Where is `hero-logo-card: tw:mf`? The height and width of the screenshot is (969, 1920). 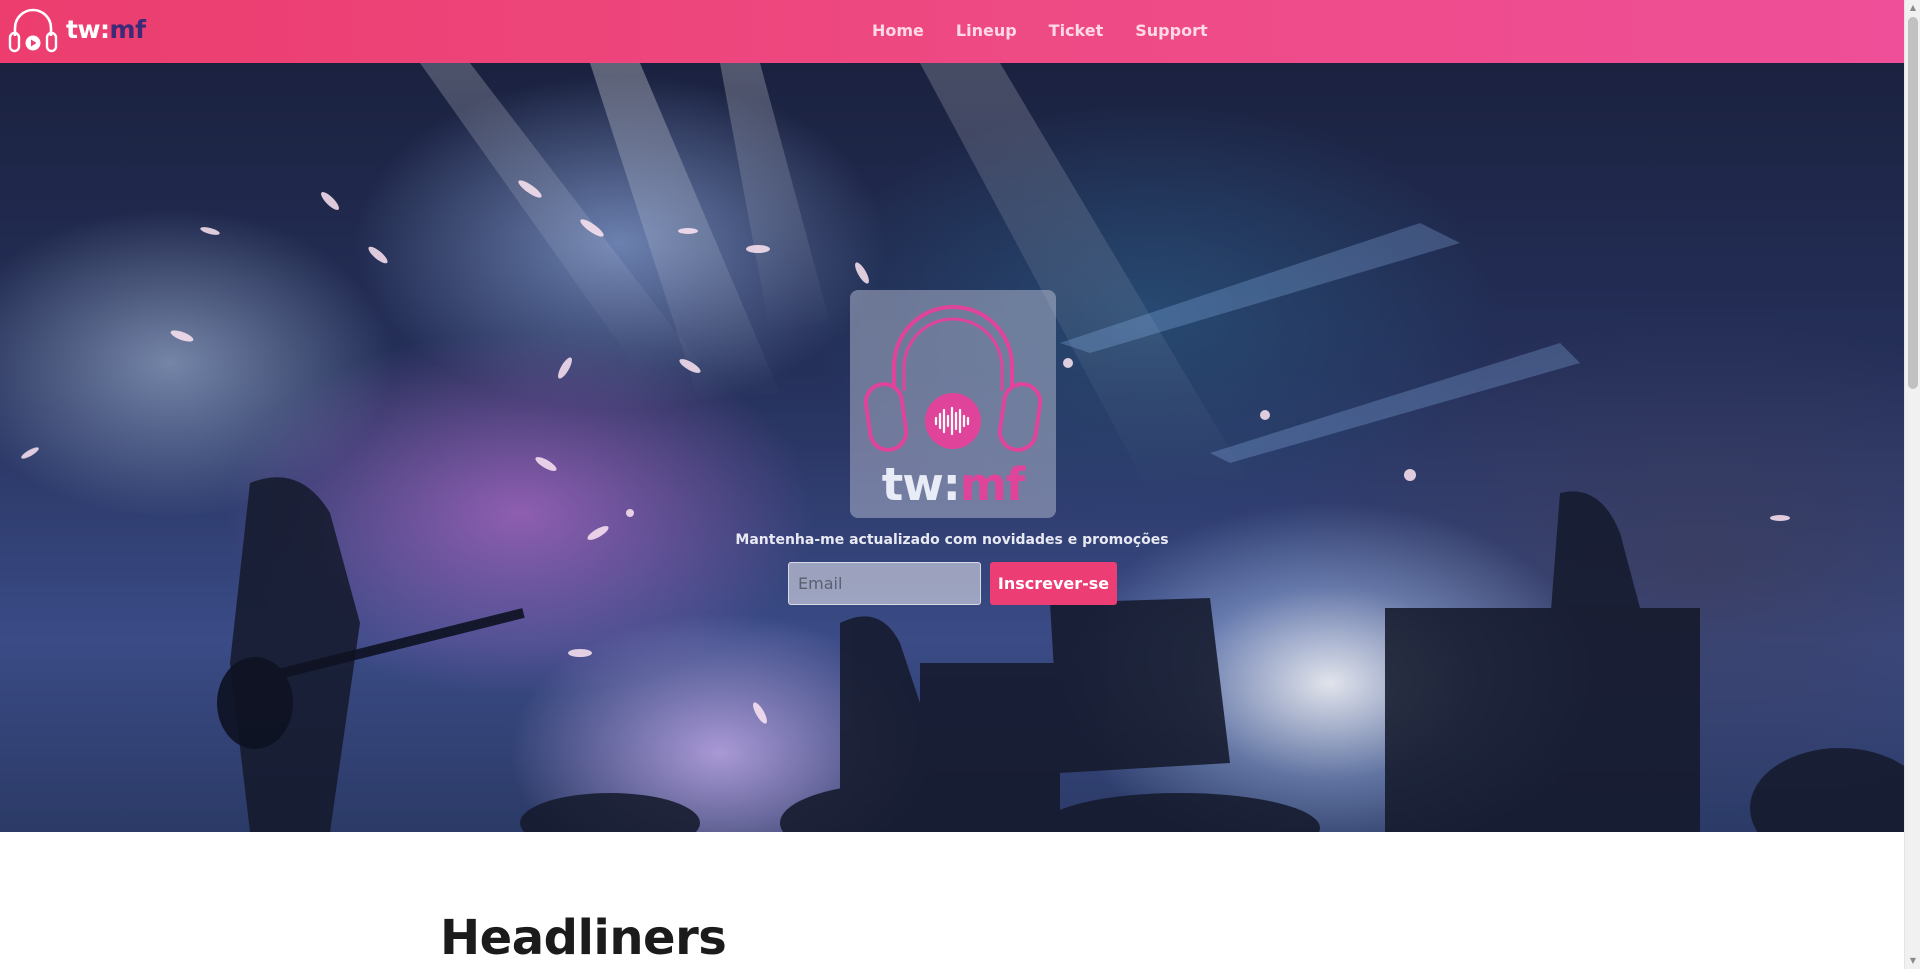 hero-logo-card: tw:mf is located at coordinates (953, 404).